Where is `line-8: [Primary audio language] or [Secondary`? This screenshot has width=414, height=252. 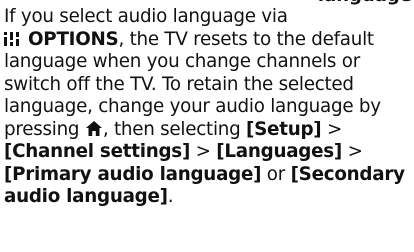 line-8: [Primary audio language] or [Secondary is located at coordinates (208, 175).